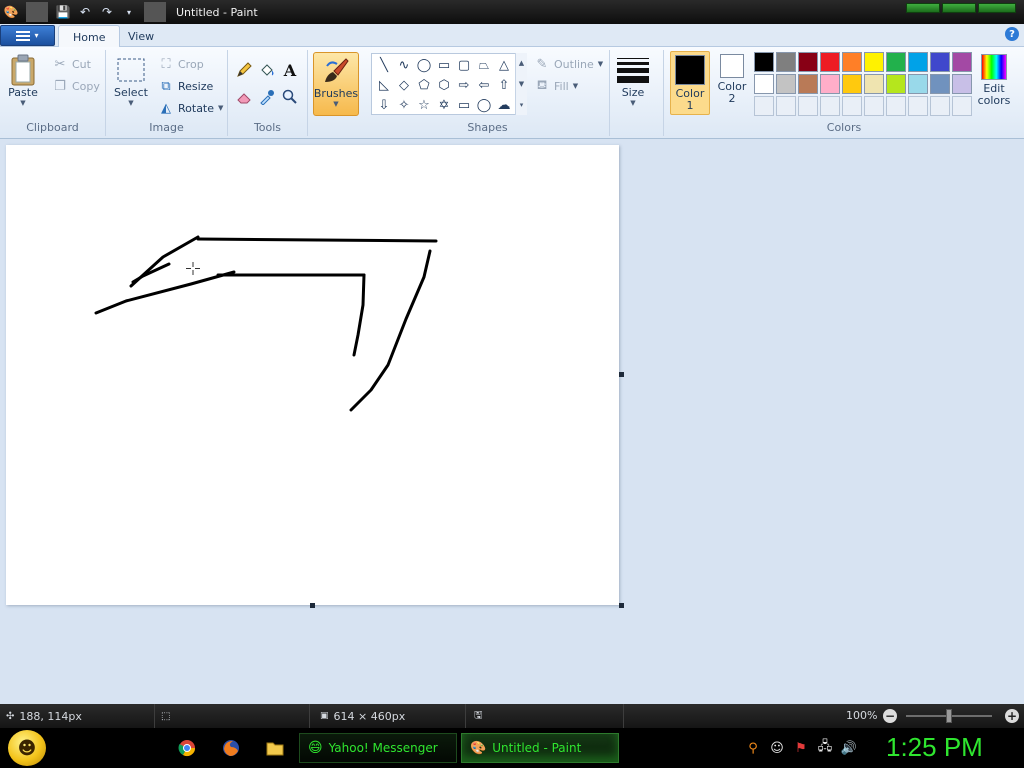 The height and width of the screenshot is (768, 1024). Describe the element at coordinates (556, 86) in the screenshot. I see `fill-button: ⛾ Fill ▼` at that location.